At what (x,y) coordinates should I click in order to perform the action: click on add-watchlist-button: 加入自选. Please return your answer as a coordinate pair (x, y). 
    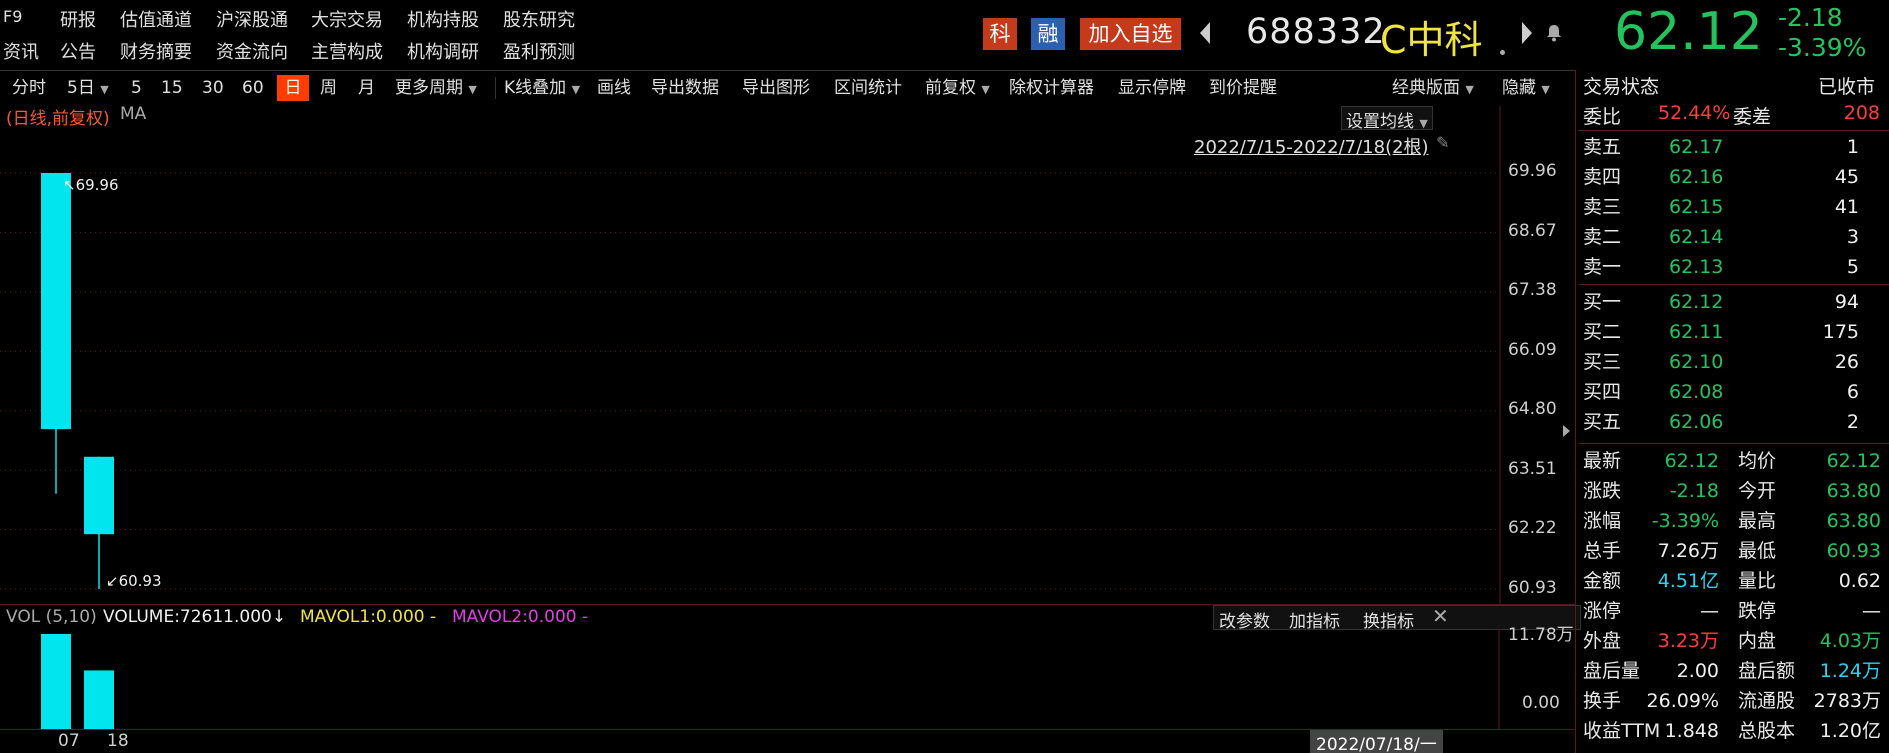
    Looking at the image, I should click on (1130, 34).